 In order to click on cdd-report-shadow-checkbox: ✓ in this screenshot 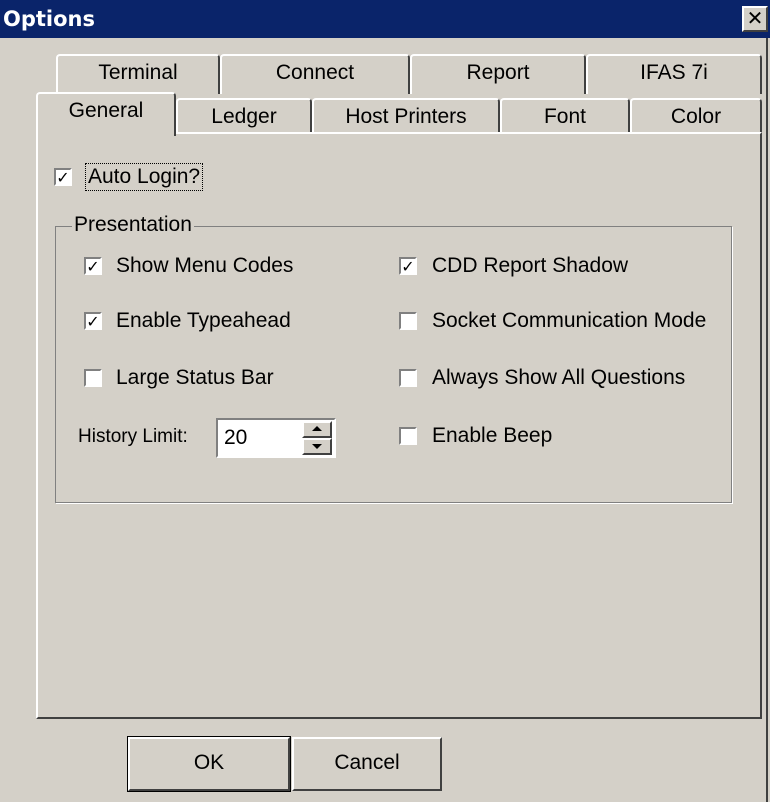, I will do `click(408, 266)`.